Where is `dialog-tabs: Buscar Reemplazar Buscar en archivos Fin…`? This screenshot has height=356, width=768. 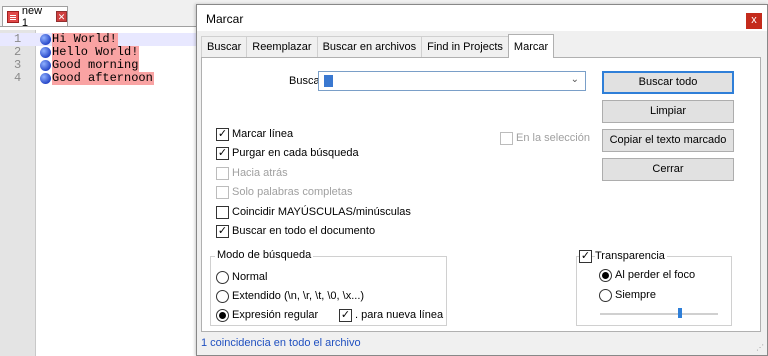 dialog-tabs: Buscar Reemplazar Buscar en archivos Fin… is located at coordinates (378, 46).